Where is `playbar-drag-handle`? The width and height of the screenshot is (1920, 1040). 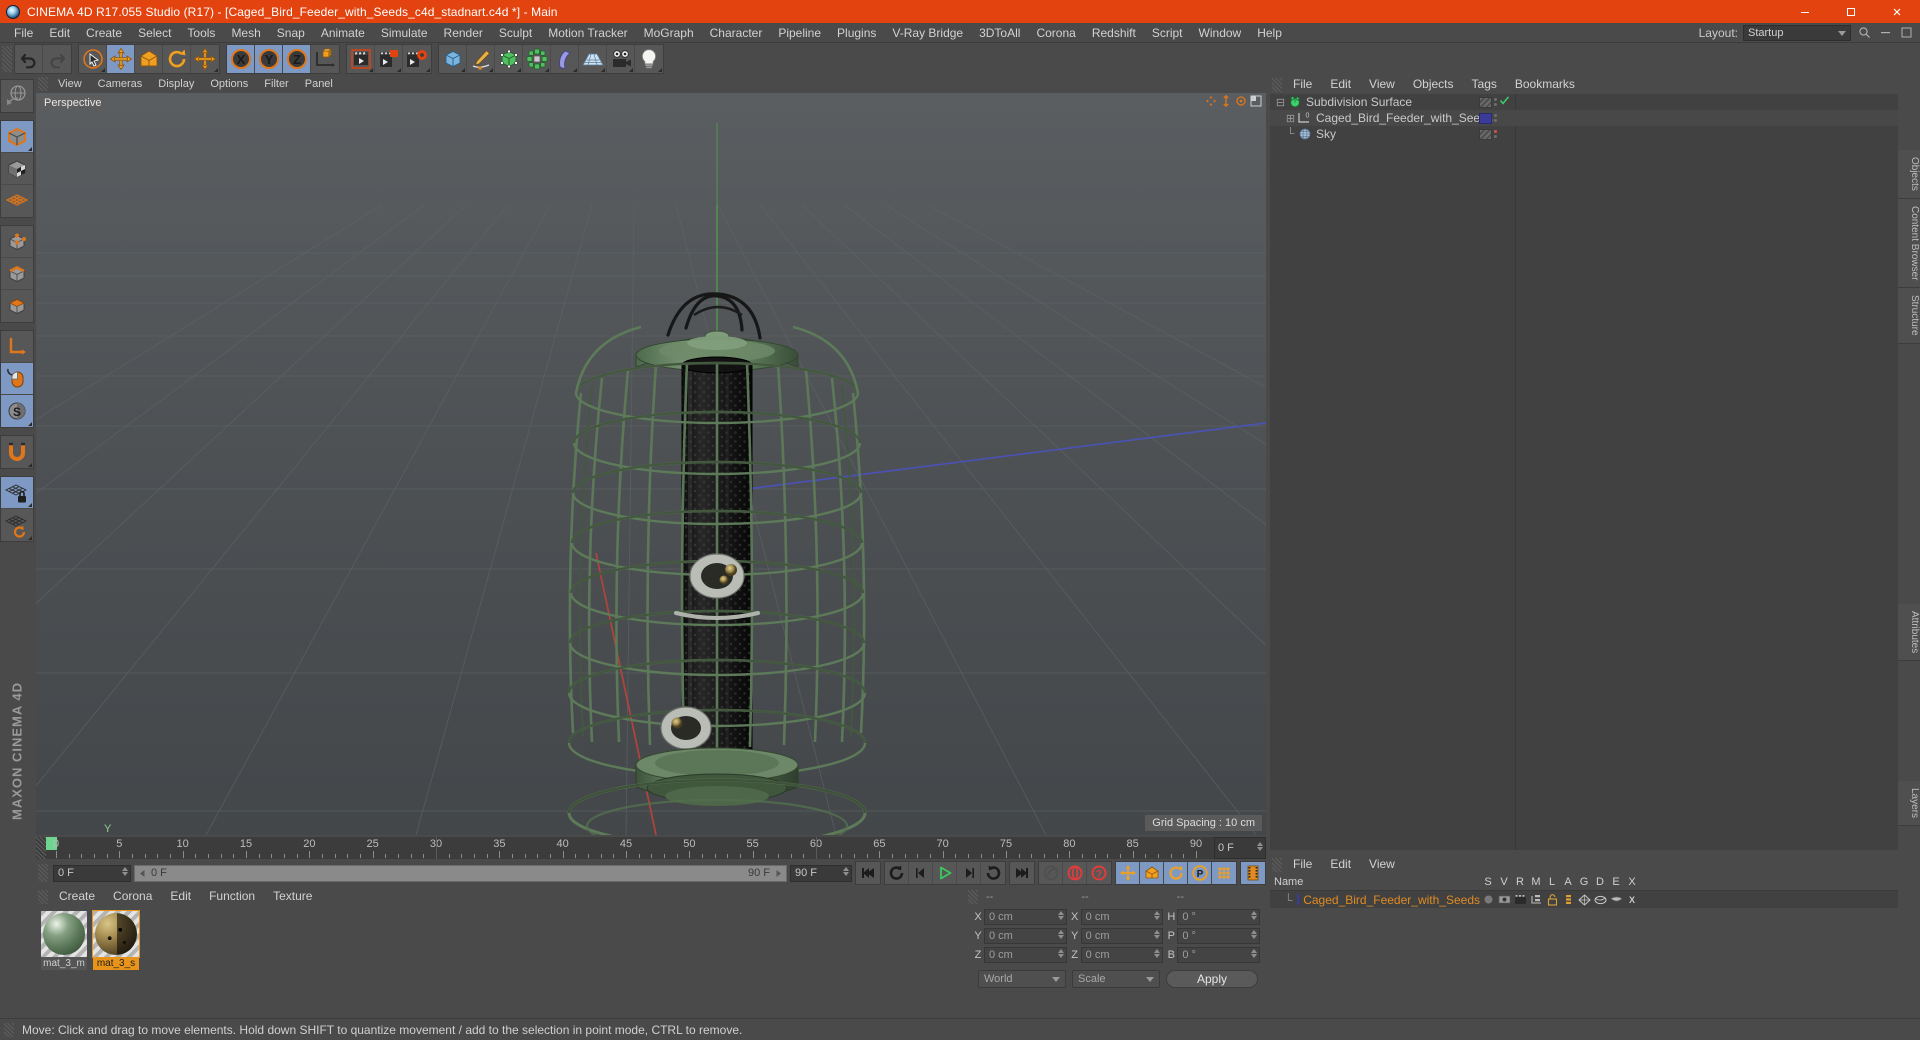 playbar-drag-handle is located at coordinates (43, 873).